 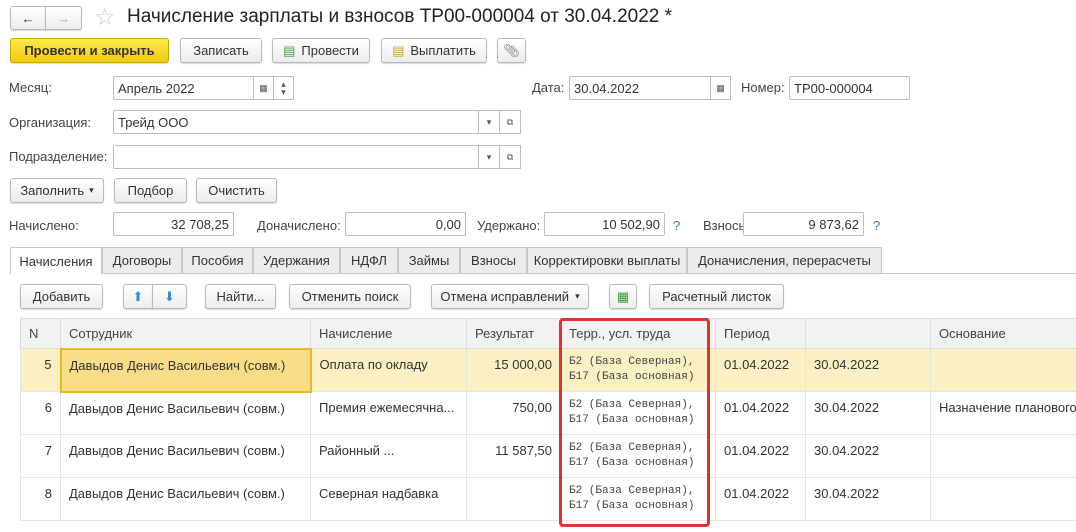 What do you see at coordinates (28, 18) in the screenshot?
I see `back-button: ←` at bounding box center [28, 18].